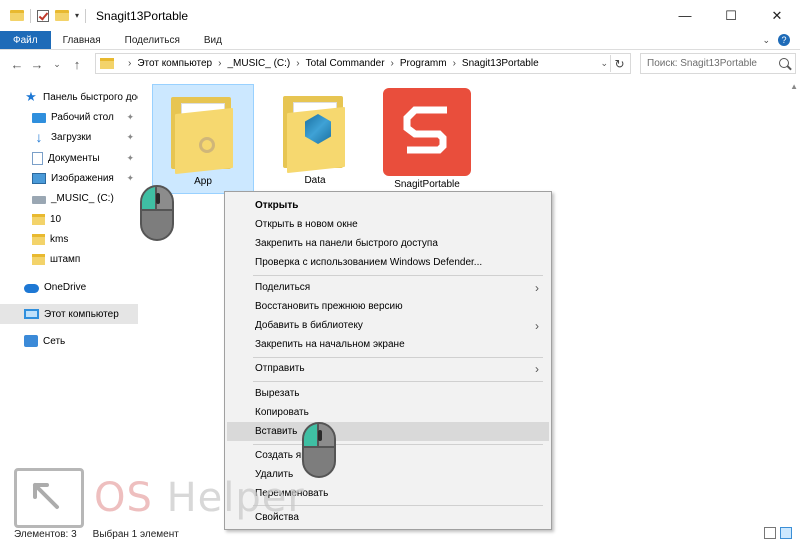 Image resolution: width=800 pixels, height=546 pixels. What do you see at coordinates (69, 239) in the screenshot?
I see `sidebar-item-kms: kms` at bounding box center [69, 239].